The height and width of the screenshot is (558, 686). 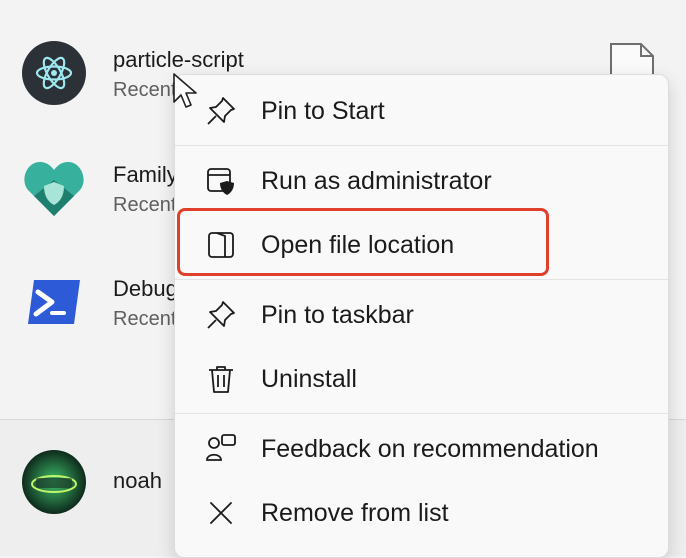 I want to click on app-name: particle-script, so click(x=178, y=59).